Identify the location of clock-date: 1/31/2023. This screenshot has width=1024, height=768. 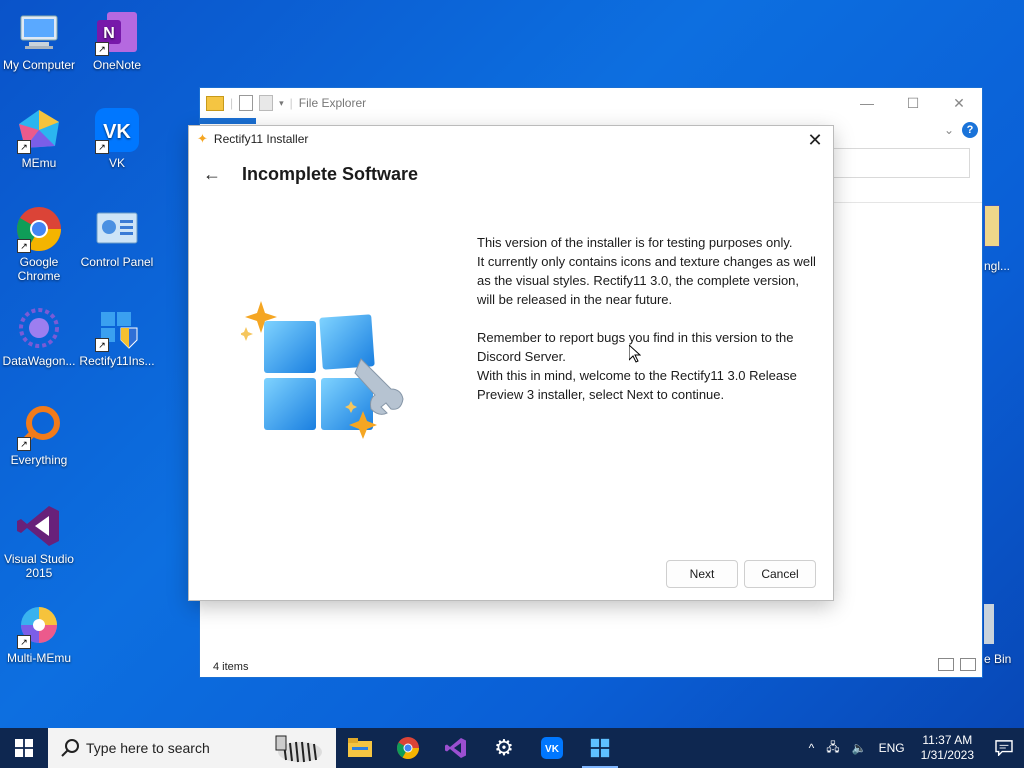
(947, 755).